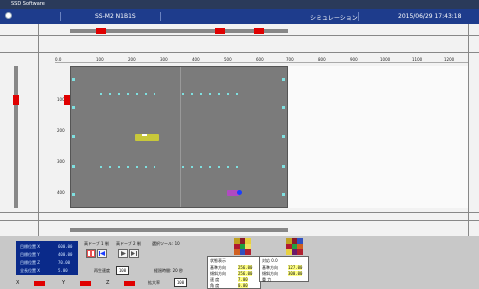  What do you see at coordinates (96, 243) in the screenshot?
I see `label-high-dope-1: 高ドーブ 1 制` at bounding box center [96, 243].